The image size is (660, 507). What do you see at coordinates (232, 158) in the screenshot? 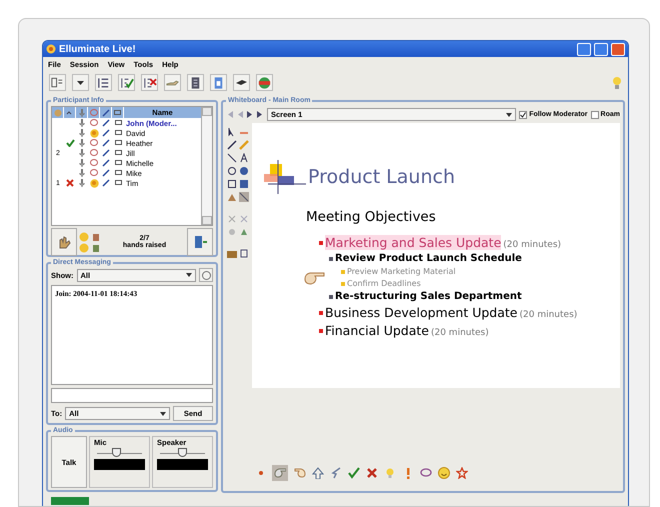
I see `line-icon` at bounding box center [232, 158].